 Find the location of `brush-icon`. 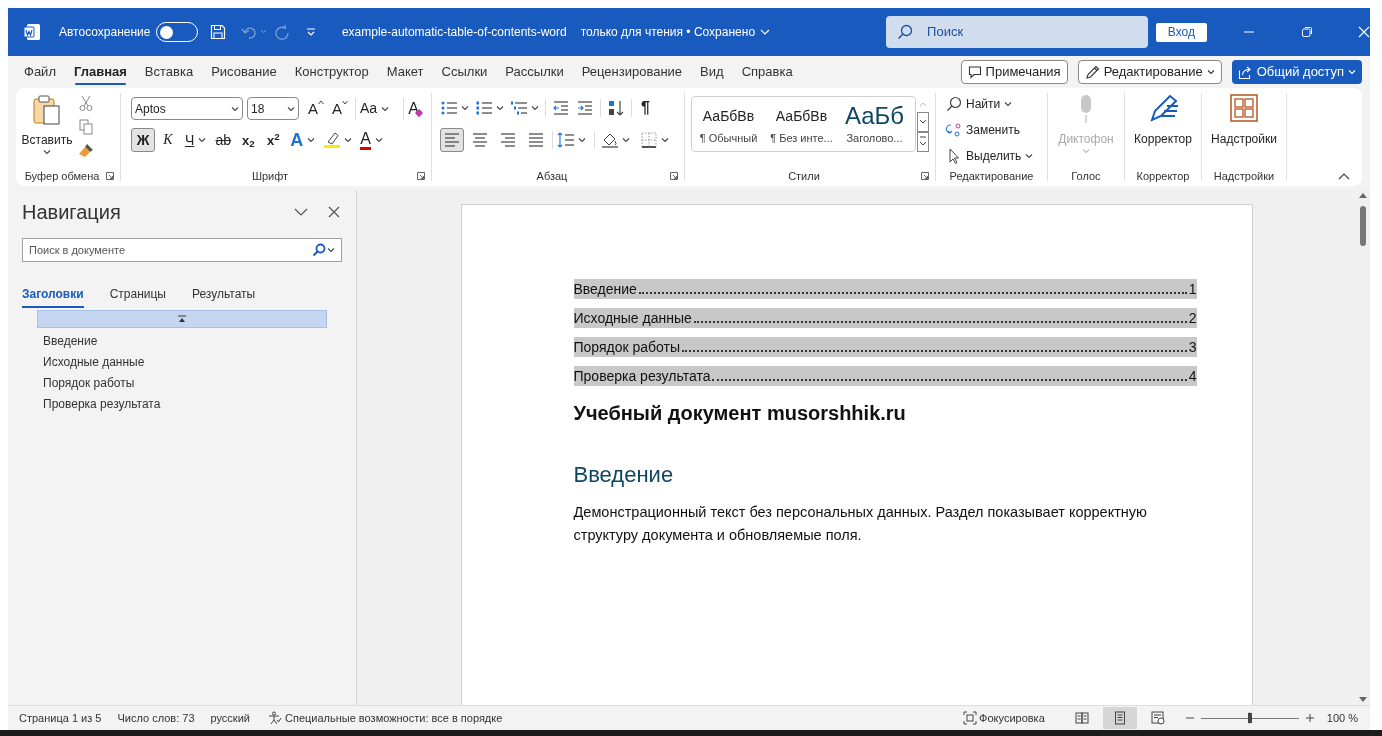

brush-icon is located at coordinates (86, 151).